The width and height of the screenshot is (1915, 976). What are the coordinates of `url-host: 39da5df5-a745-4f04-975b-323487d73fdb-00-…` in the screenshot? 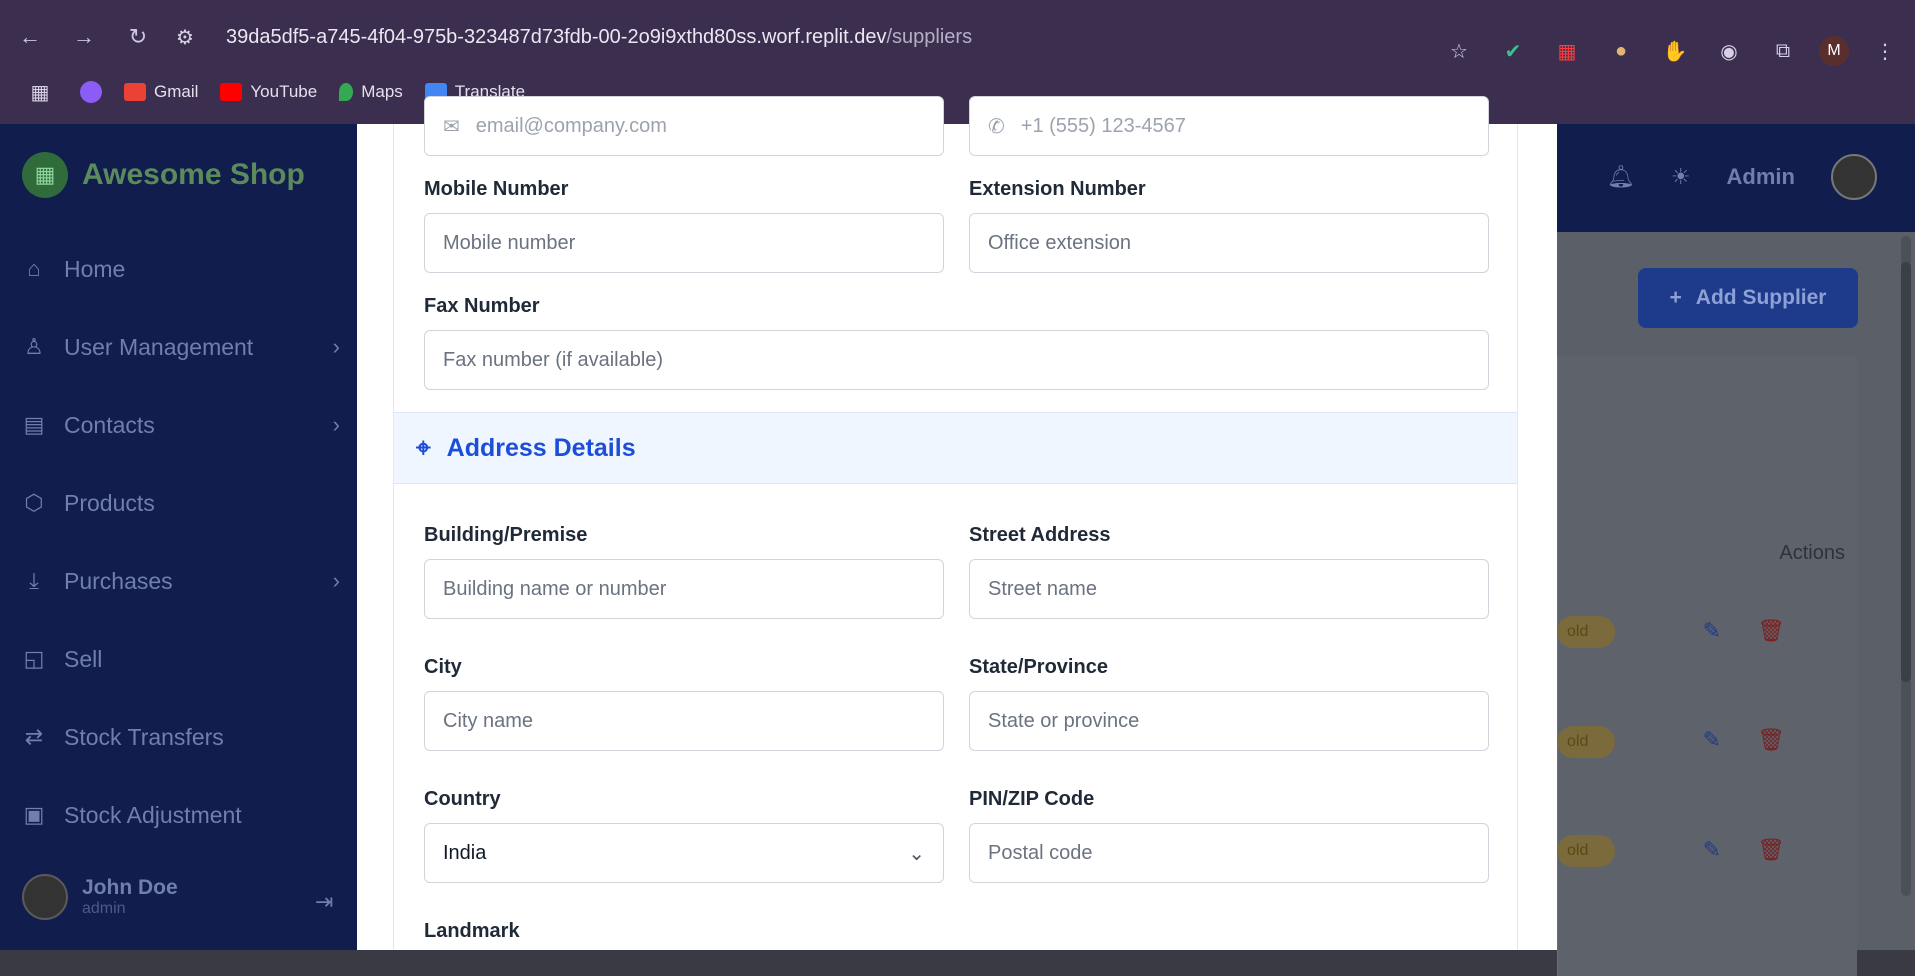 It's located at (556, 36).